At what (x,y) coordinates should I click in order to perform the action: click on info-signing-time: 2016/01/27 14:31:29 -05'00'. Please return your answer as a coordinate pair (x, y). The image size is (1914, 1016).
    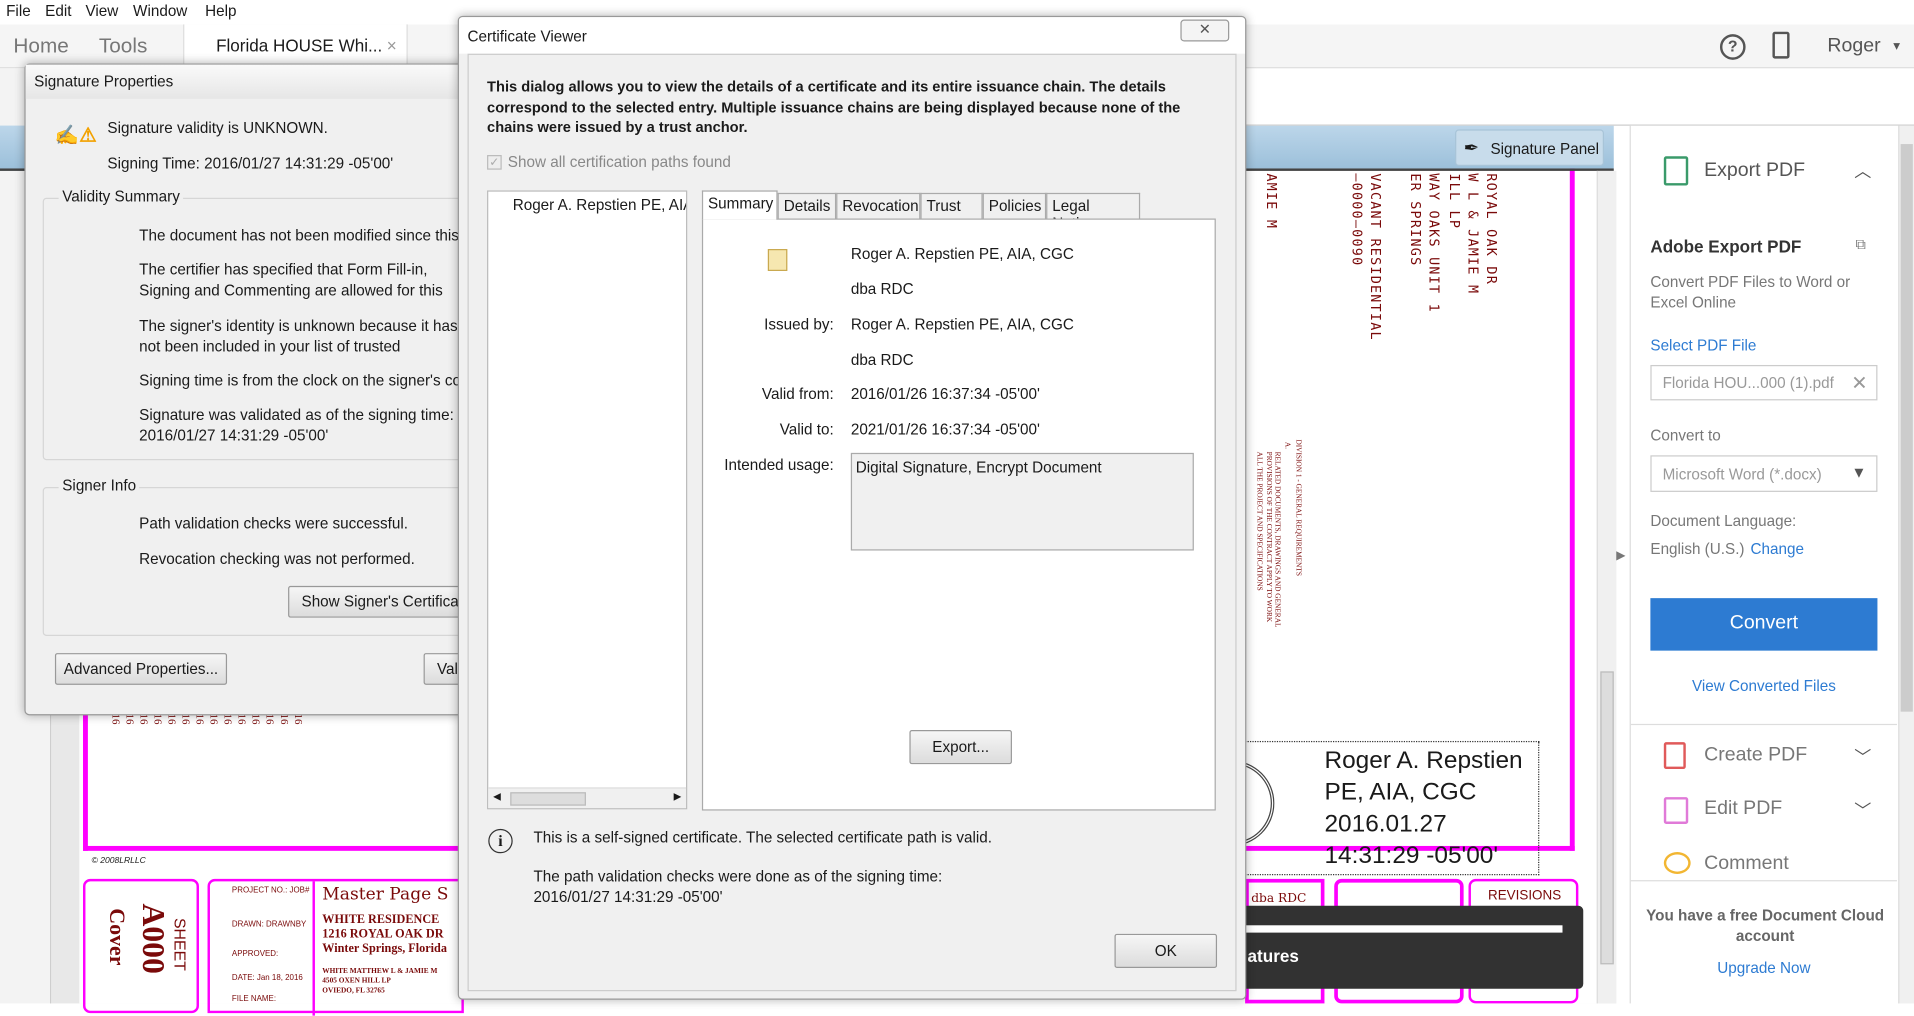
    Looking at the image, I should click on (628, 897).